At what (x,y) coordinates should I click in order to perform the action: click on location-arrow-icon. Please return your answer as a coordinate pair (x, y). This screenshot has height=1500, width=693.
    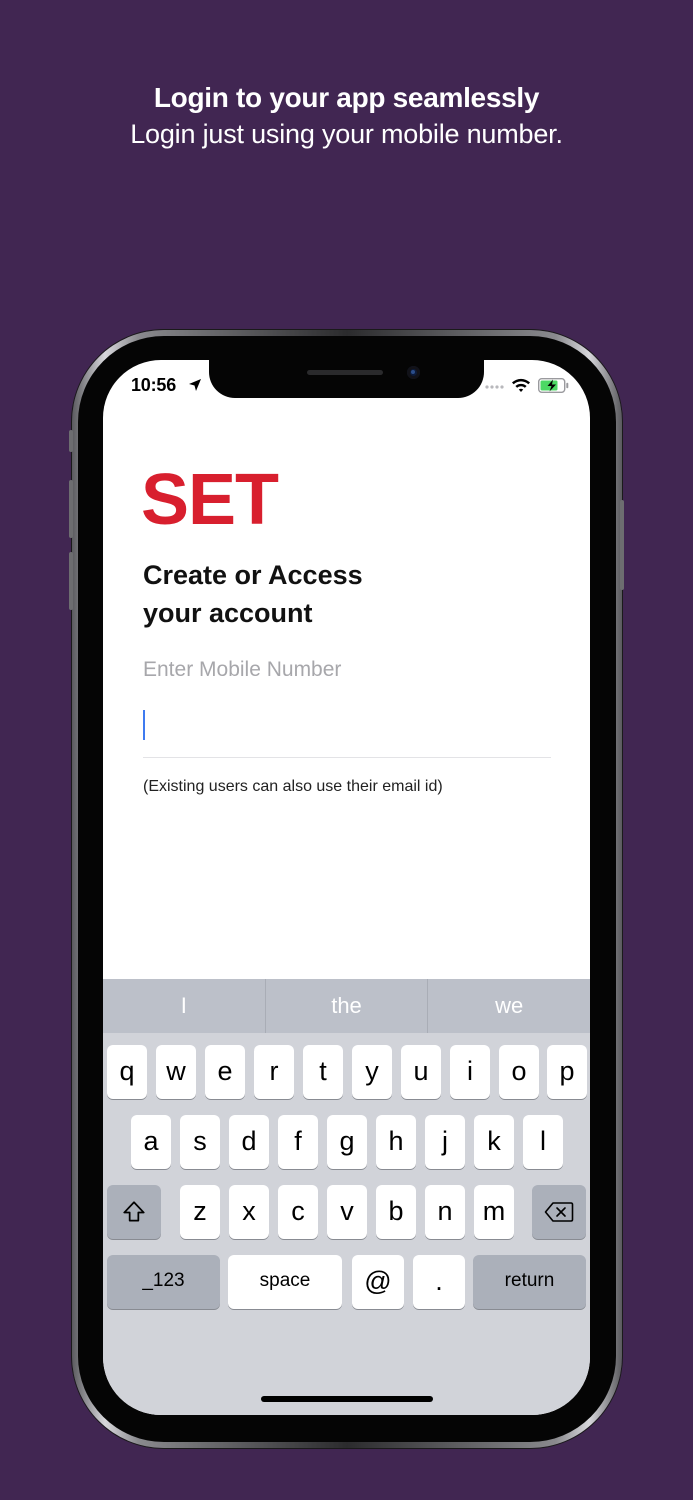
    Looking at the image, I should click on (195, 385).